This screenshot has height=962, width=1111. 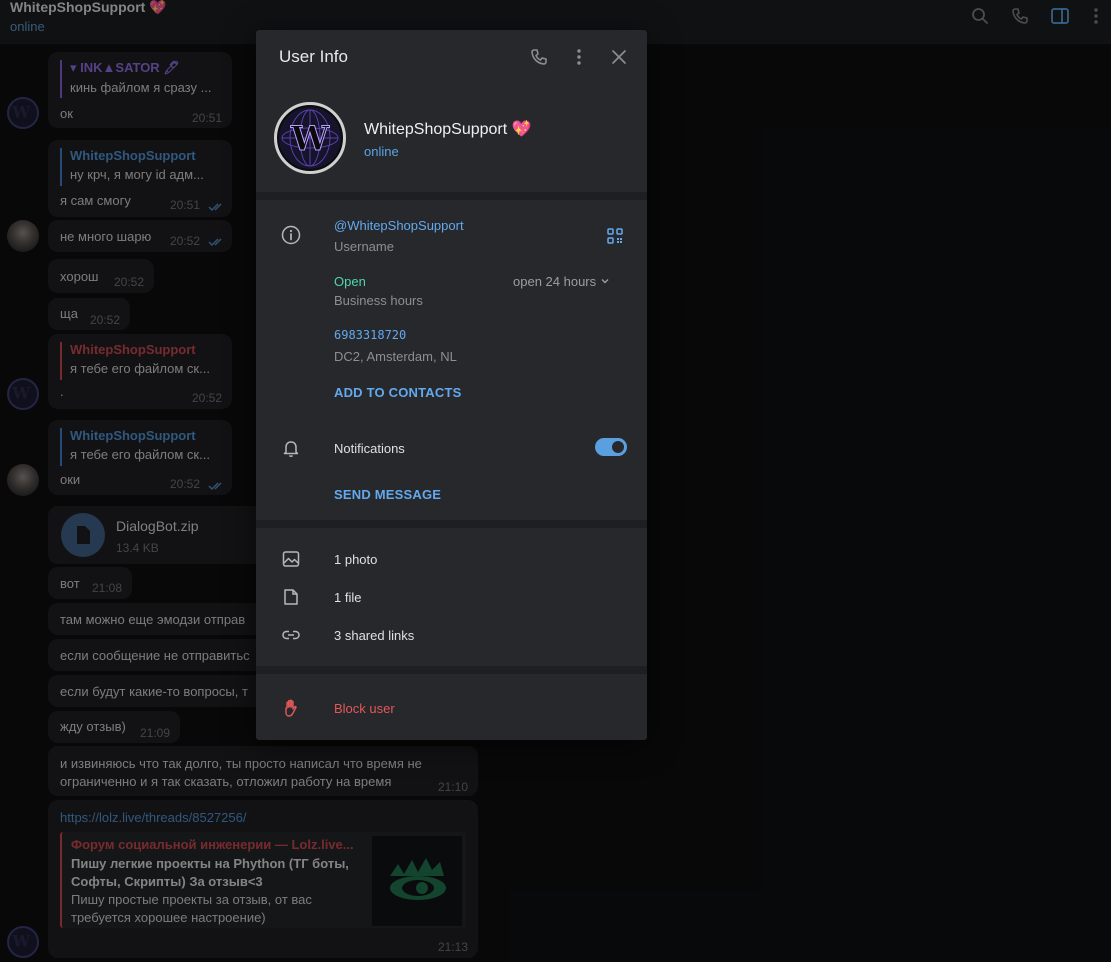 I want to click on more-icon, so click(x=579, y=57).